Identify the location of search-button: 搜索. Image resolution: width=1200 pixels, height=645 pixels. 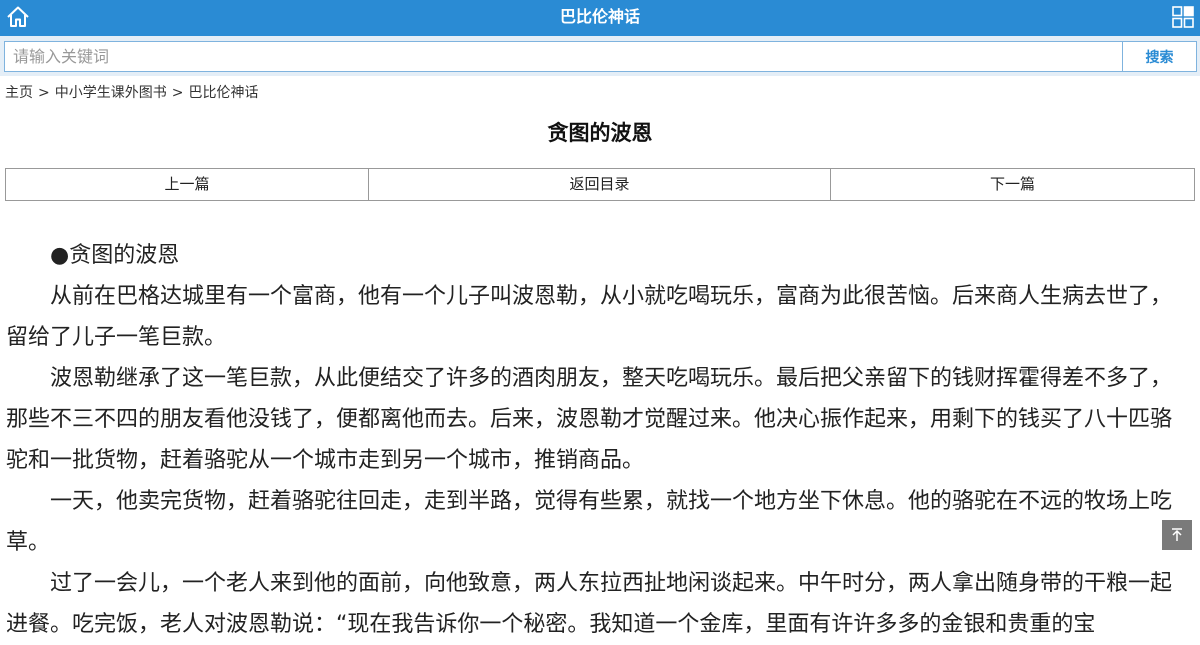
(1159, 56).